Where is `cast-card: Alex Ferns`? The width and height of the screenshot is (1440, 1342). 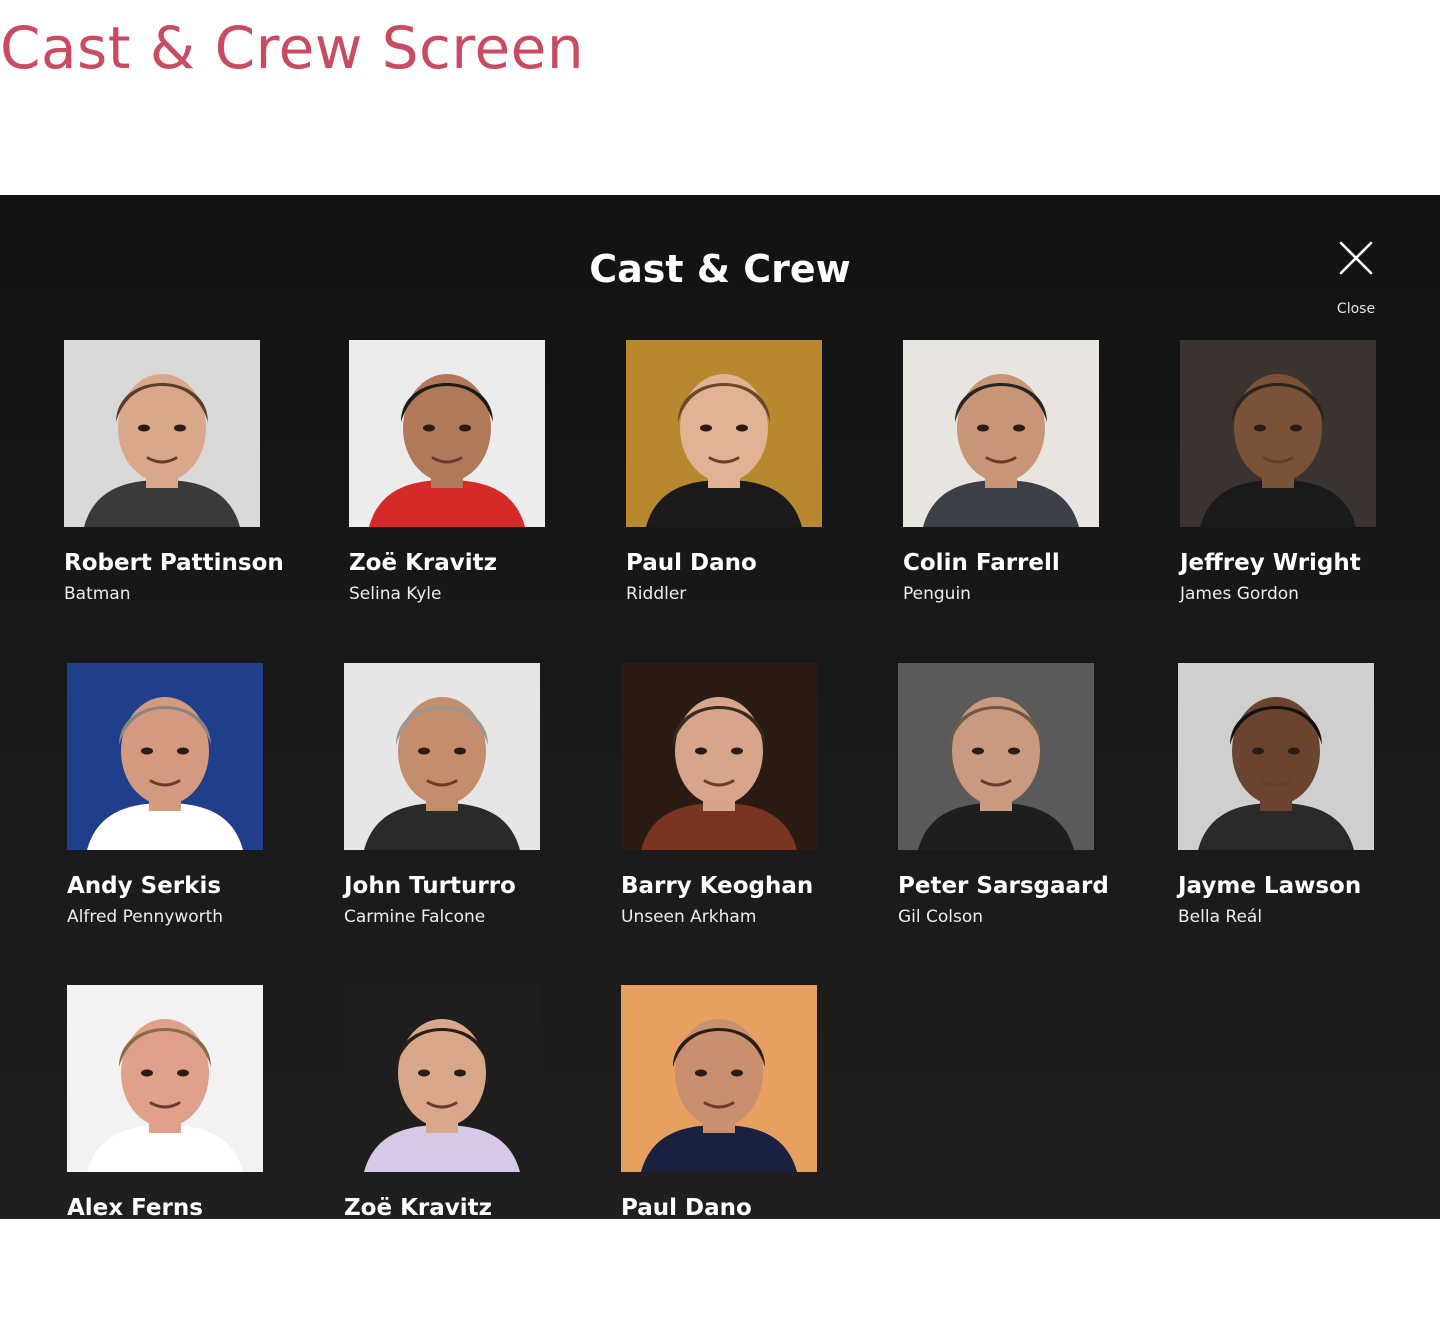 cast-card: Alex Ferns is located at coordinates (182, 1102).